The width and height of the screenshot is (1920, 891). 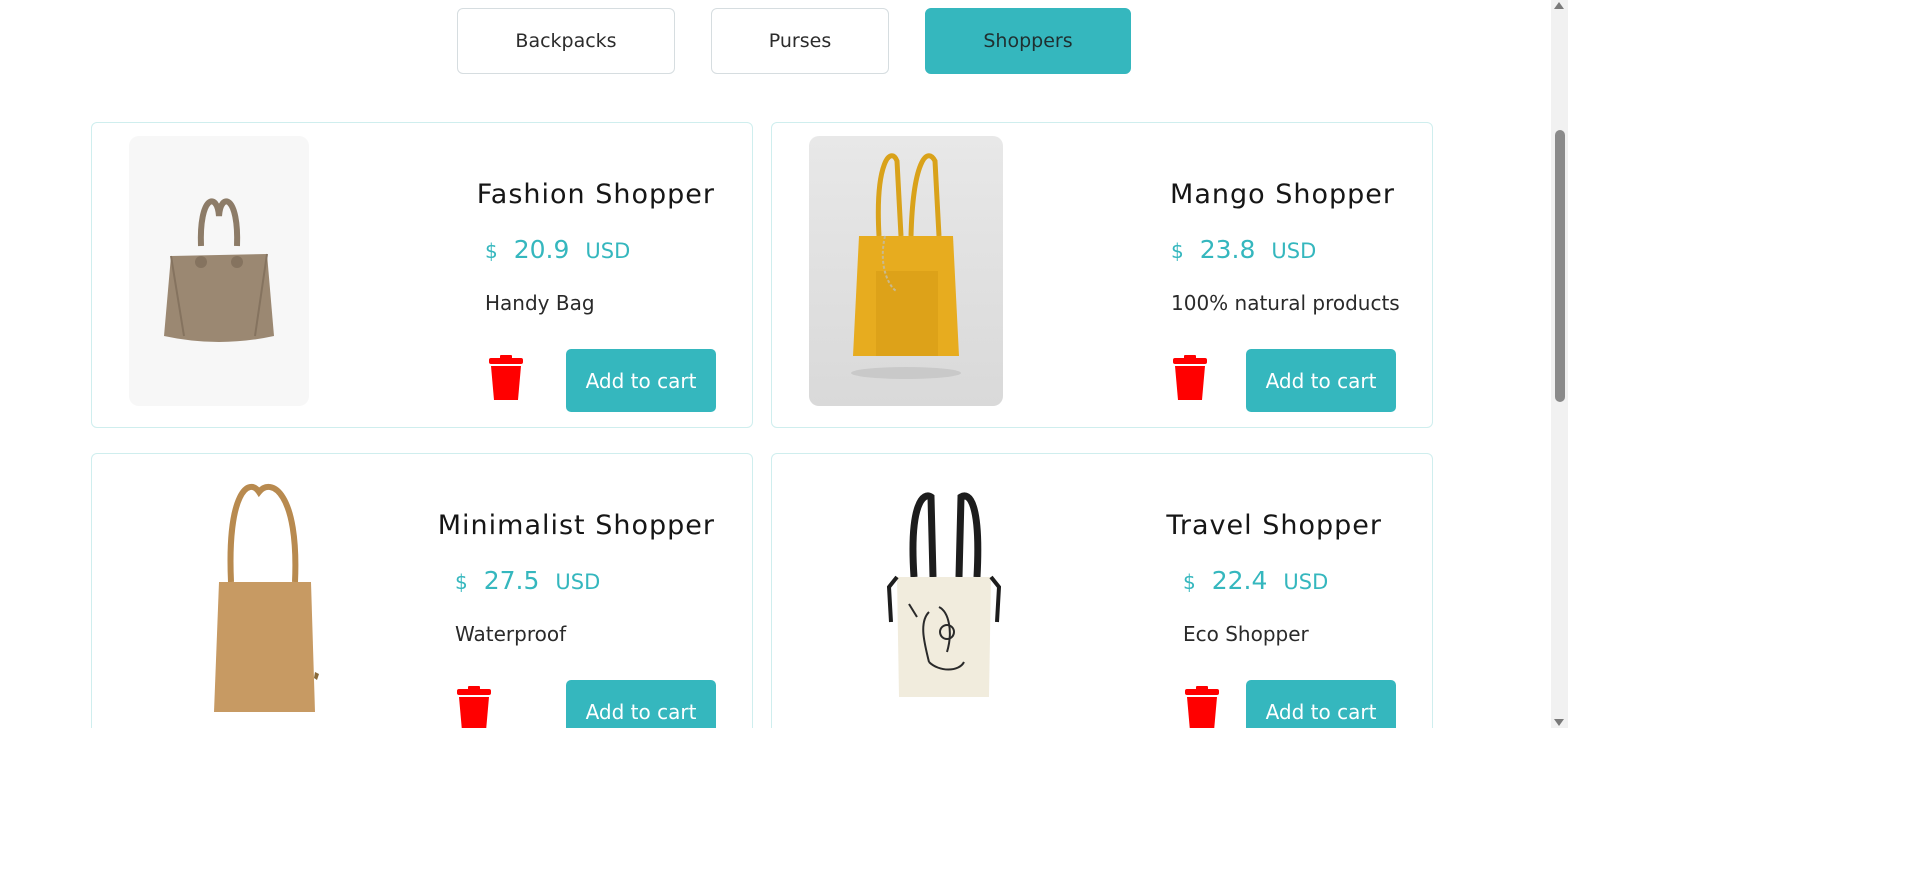 I want to click on vertical-scrollbar, so click(x=1559, y=364).